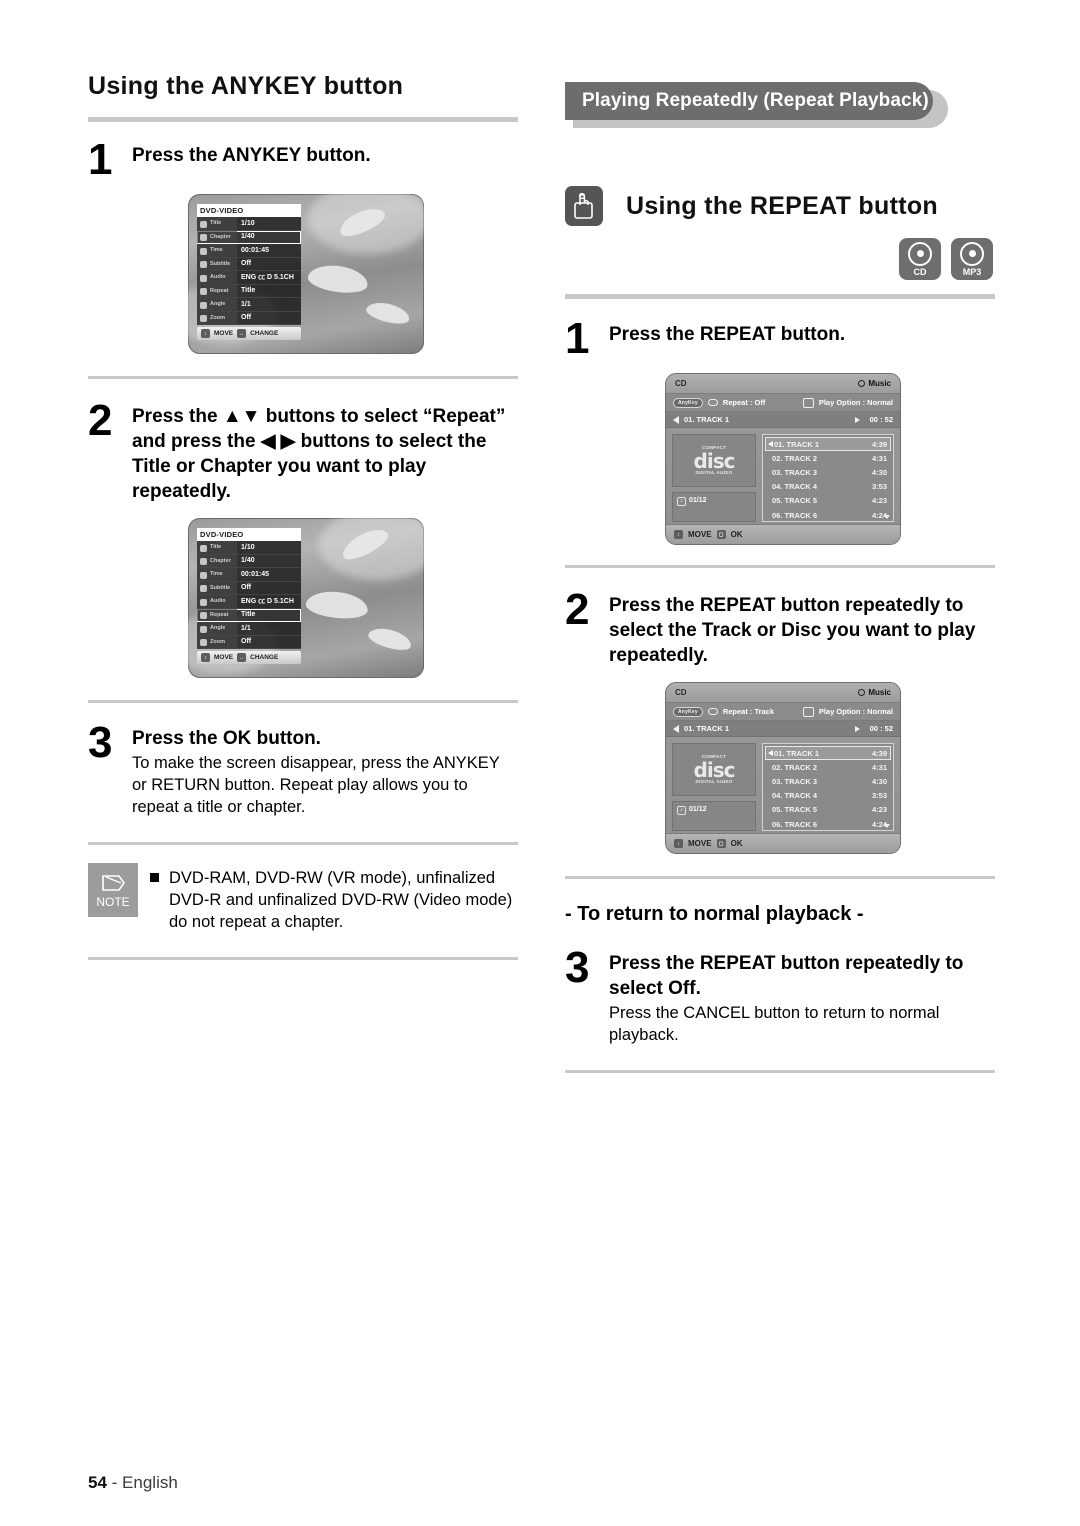 Image resolution: width=1080 pixels, height=1526 pixels. Describe the element at coordinates (795, 824) in the screenshot. I see `track-name: 06. TRACK 6` at that location.